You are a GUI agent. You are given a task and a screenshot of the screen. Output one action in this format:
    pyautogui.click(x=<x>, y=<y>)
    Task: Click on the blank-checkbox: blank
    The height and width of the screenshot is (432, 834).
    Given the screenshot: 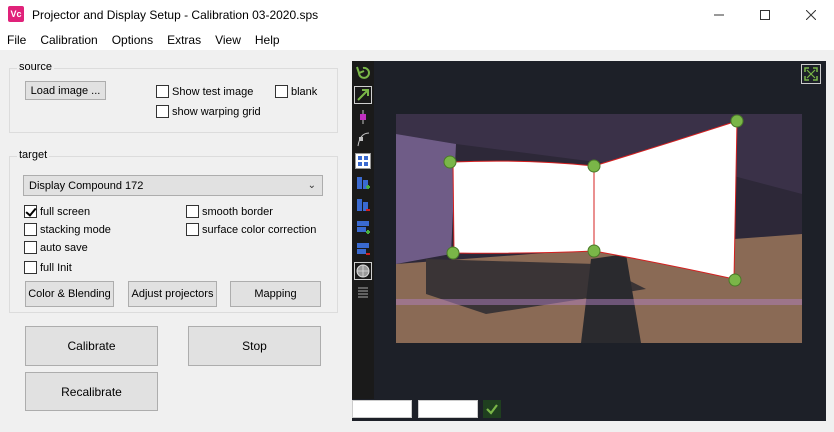 What is the action you would take?
    pyautogui.click(x=296, y=91)
    